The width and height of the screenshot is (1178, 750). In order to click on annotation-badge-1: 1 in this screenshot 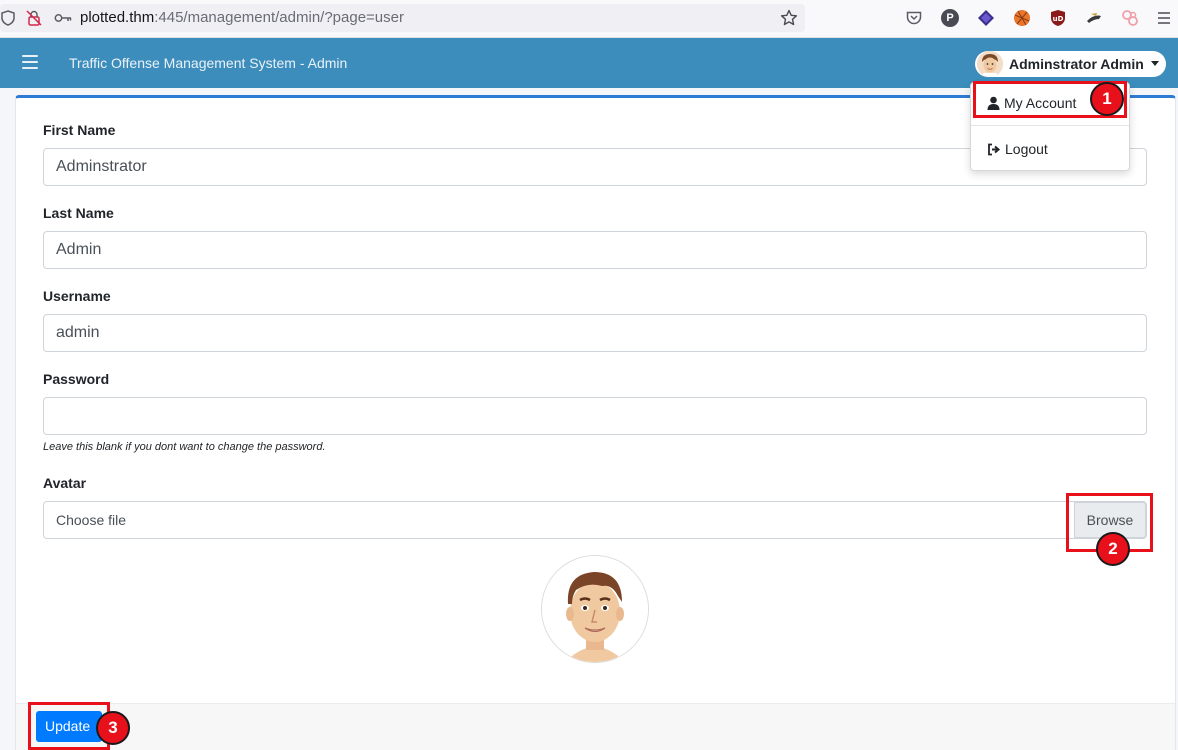, I will do `click(1107, 99)`.